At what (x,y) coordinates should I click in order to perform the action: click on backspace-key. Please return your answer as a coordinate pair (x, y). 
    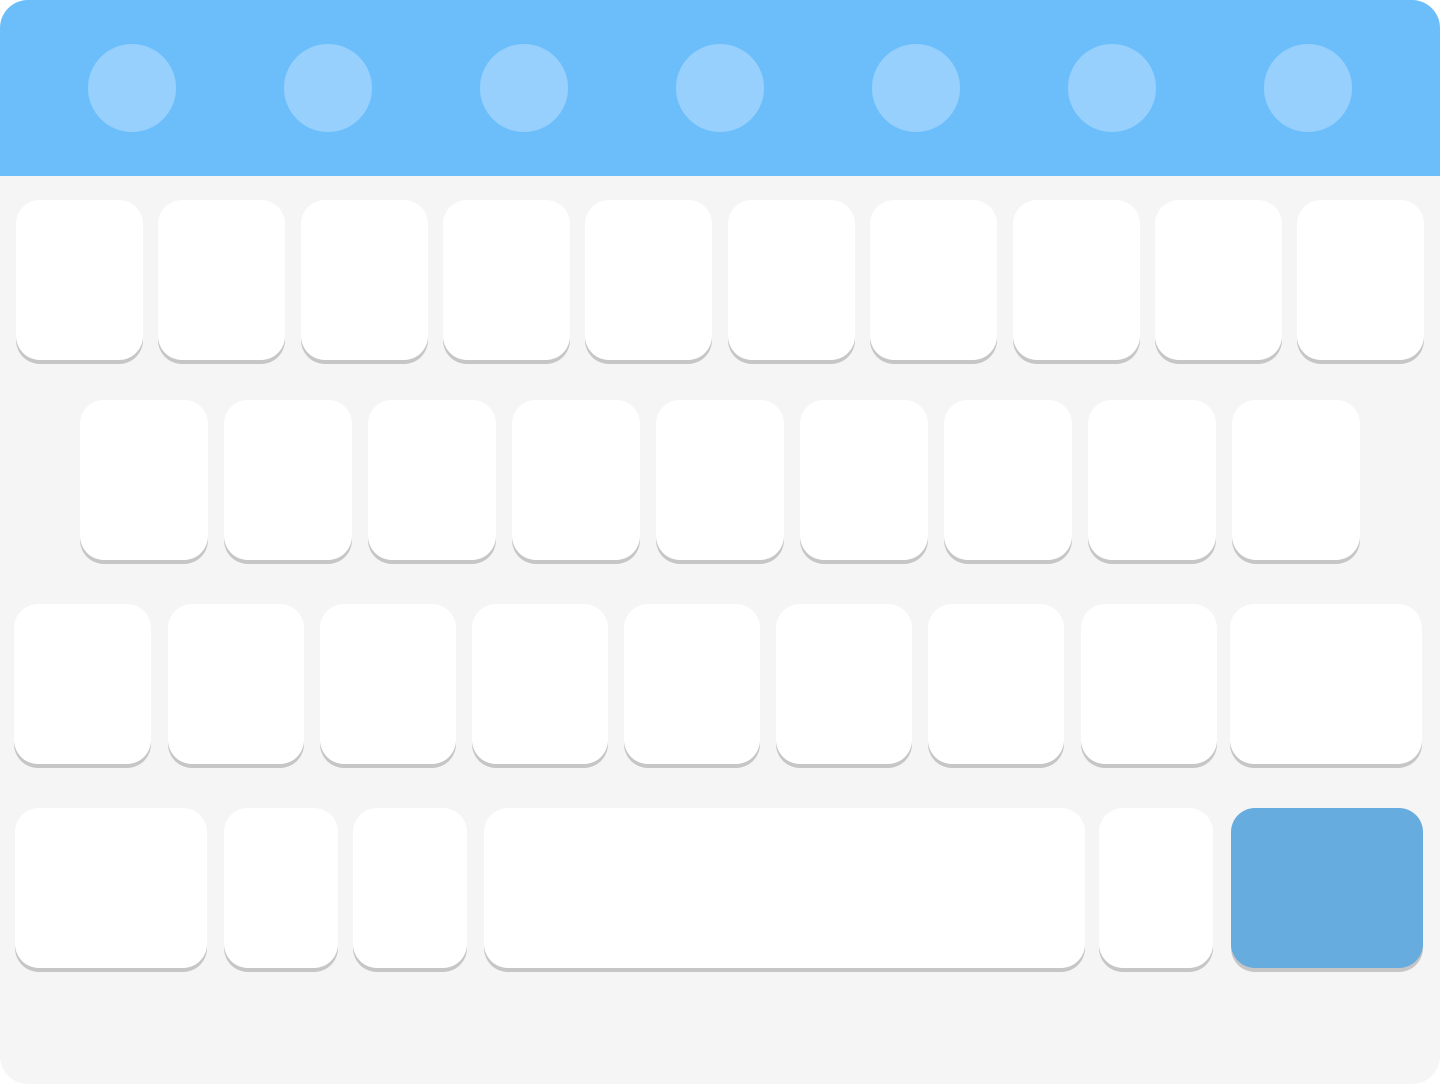
    Looking at the image, I should click on (1326, 684).